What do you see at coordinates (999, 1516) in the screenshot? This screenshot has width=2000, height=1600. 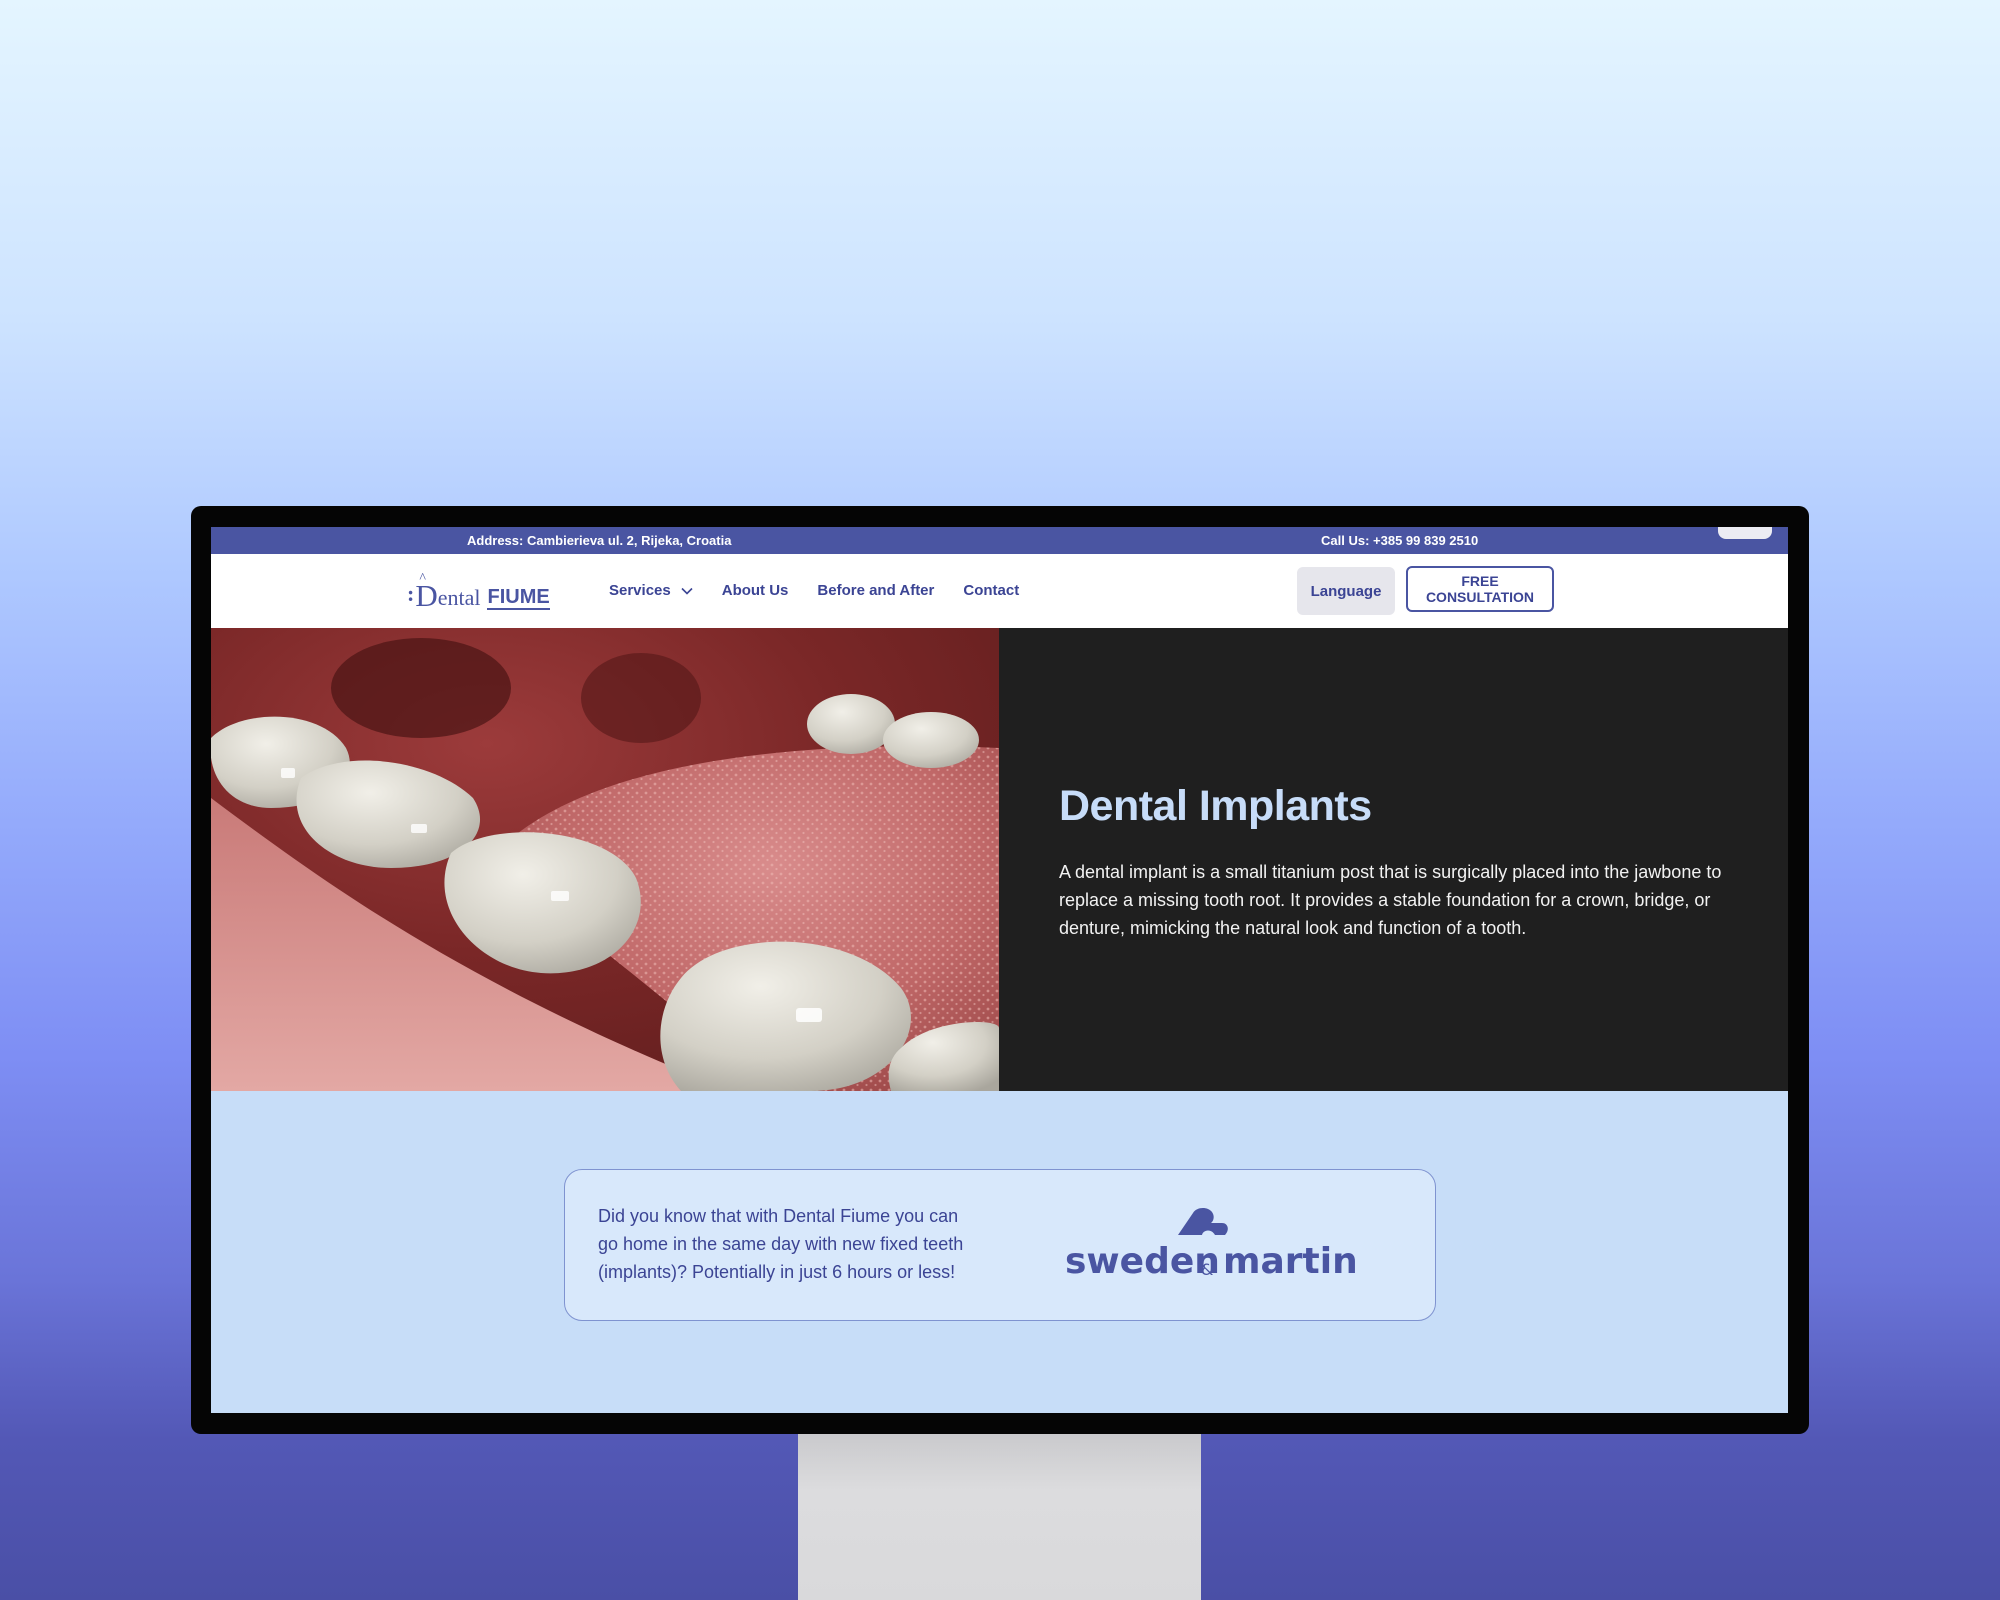 I see `monitor-stand` at bounding box center [999, 1516].